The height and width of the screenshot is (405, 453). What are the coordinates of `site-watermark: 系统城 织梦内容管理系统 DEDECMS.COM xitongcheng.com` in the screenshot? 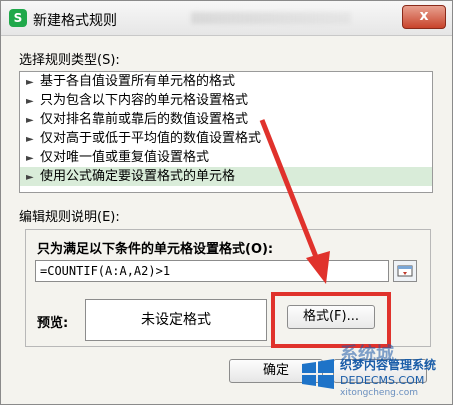 It's located at (375, 373).